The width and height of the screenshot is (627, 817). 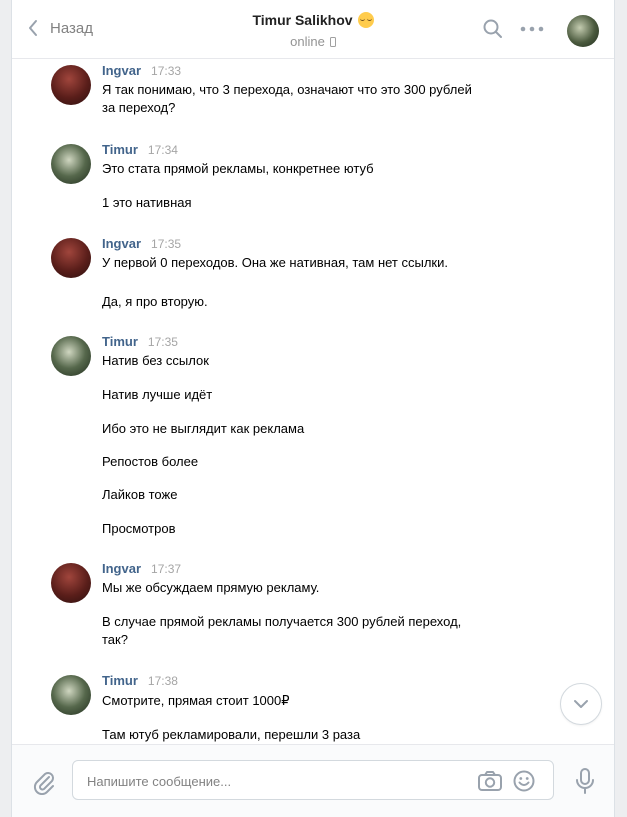 I want to click on peer-status: online, so click(x=313, y=41).